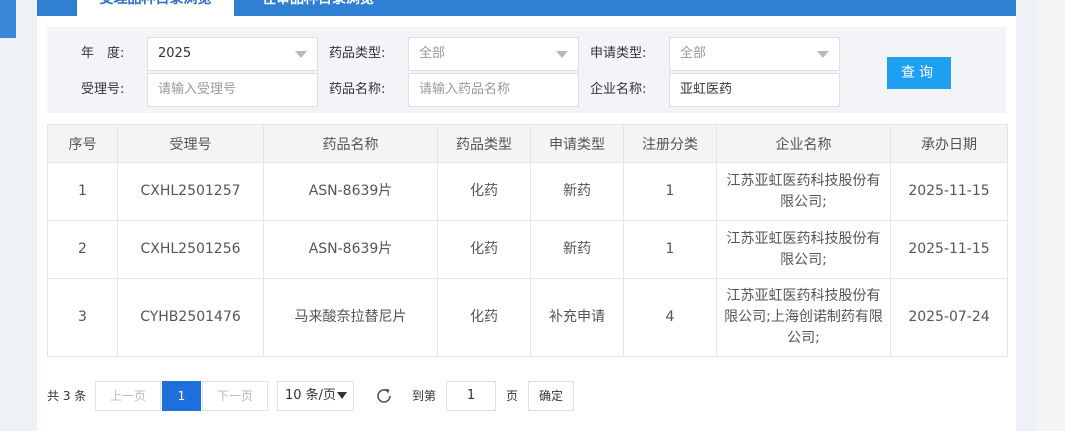  I want to click on prev-page-button: 上一页, so click(128, 396).